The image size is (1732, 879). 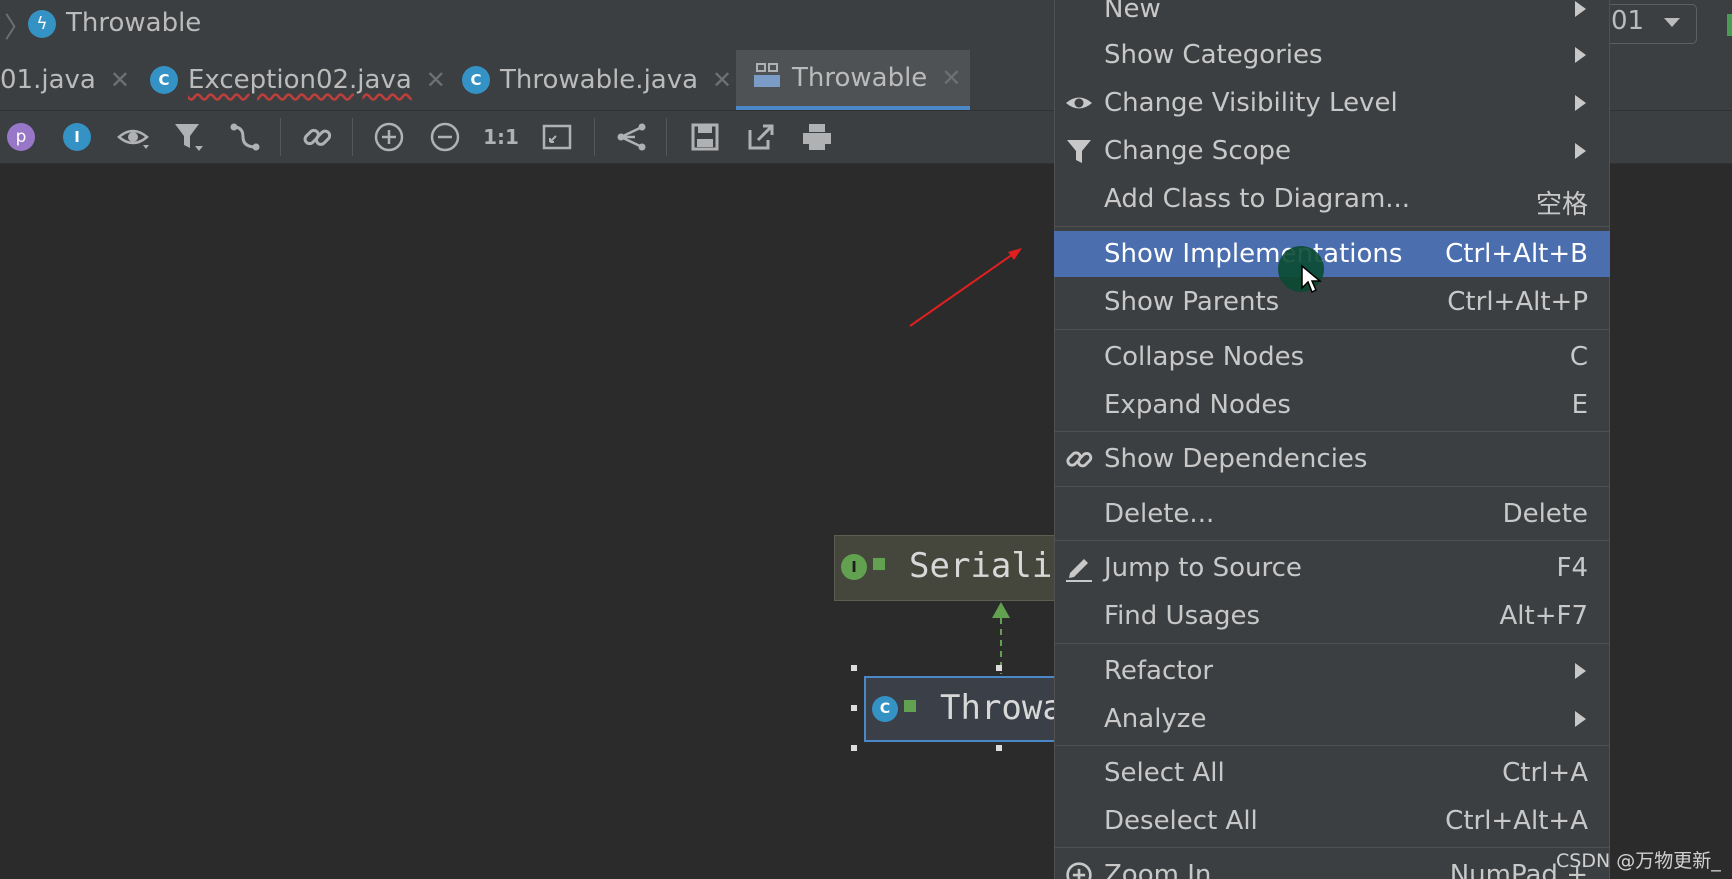 I want to click on menu-item-deselect-all: Deselect All Ctrl+Alt+A, so click(x=1332, y=821).